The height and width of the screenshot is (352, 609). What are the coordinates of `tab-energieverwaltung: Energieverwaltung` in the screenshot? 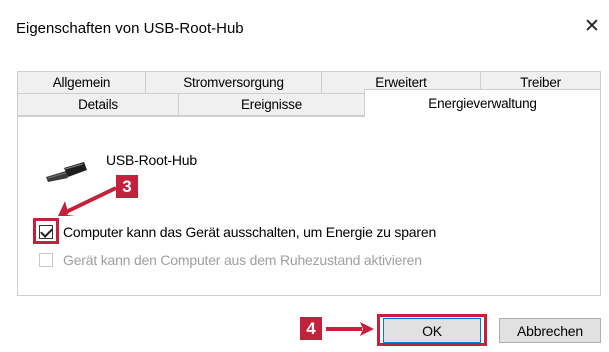 It's located at (482, 103).